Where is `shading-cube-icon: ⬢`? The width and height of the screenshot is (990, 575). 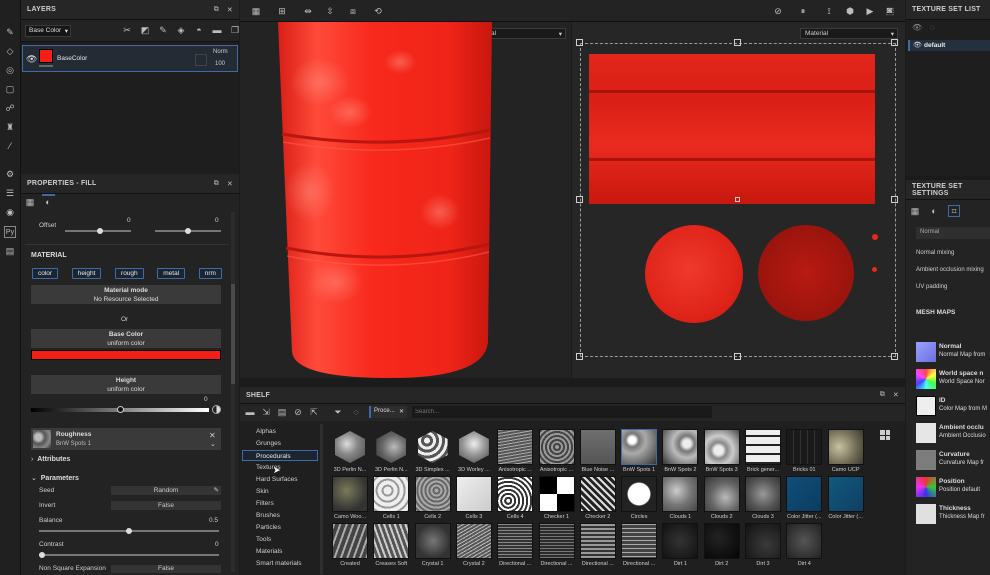
shading-cube-icon: ⬢ is located at coordinates (850, 11).